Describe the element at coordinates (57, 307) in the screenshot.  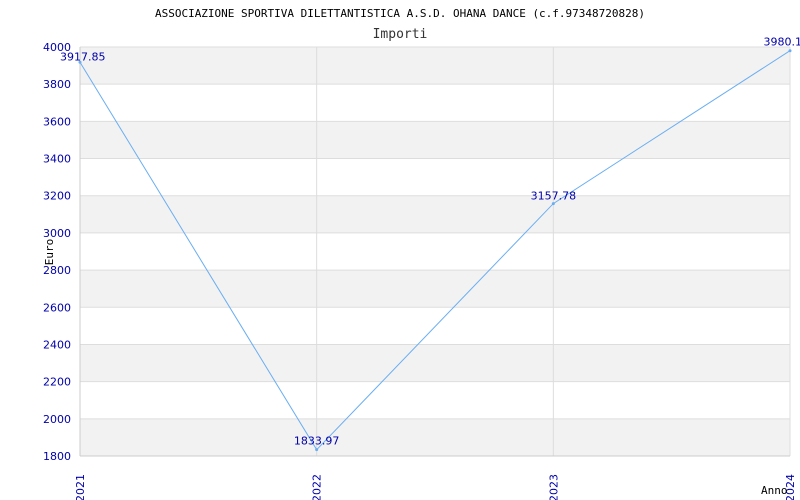
I see `y-tick-label: 2600` at that location.